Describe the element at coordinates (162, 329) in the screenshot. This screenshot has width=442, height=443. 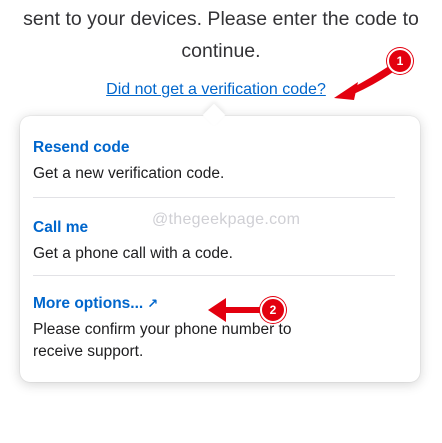
I see `more-options-description-line1: Please confirm your phone number to` at that location.